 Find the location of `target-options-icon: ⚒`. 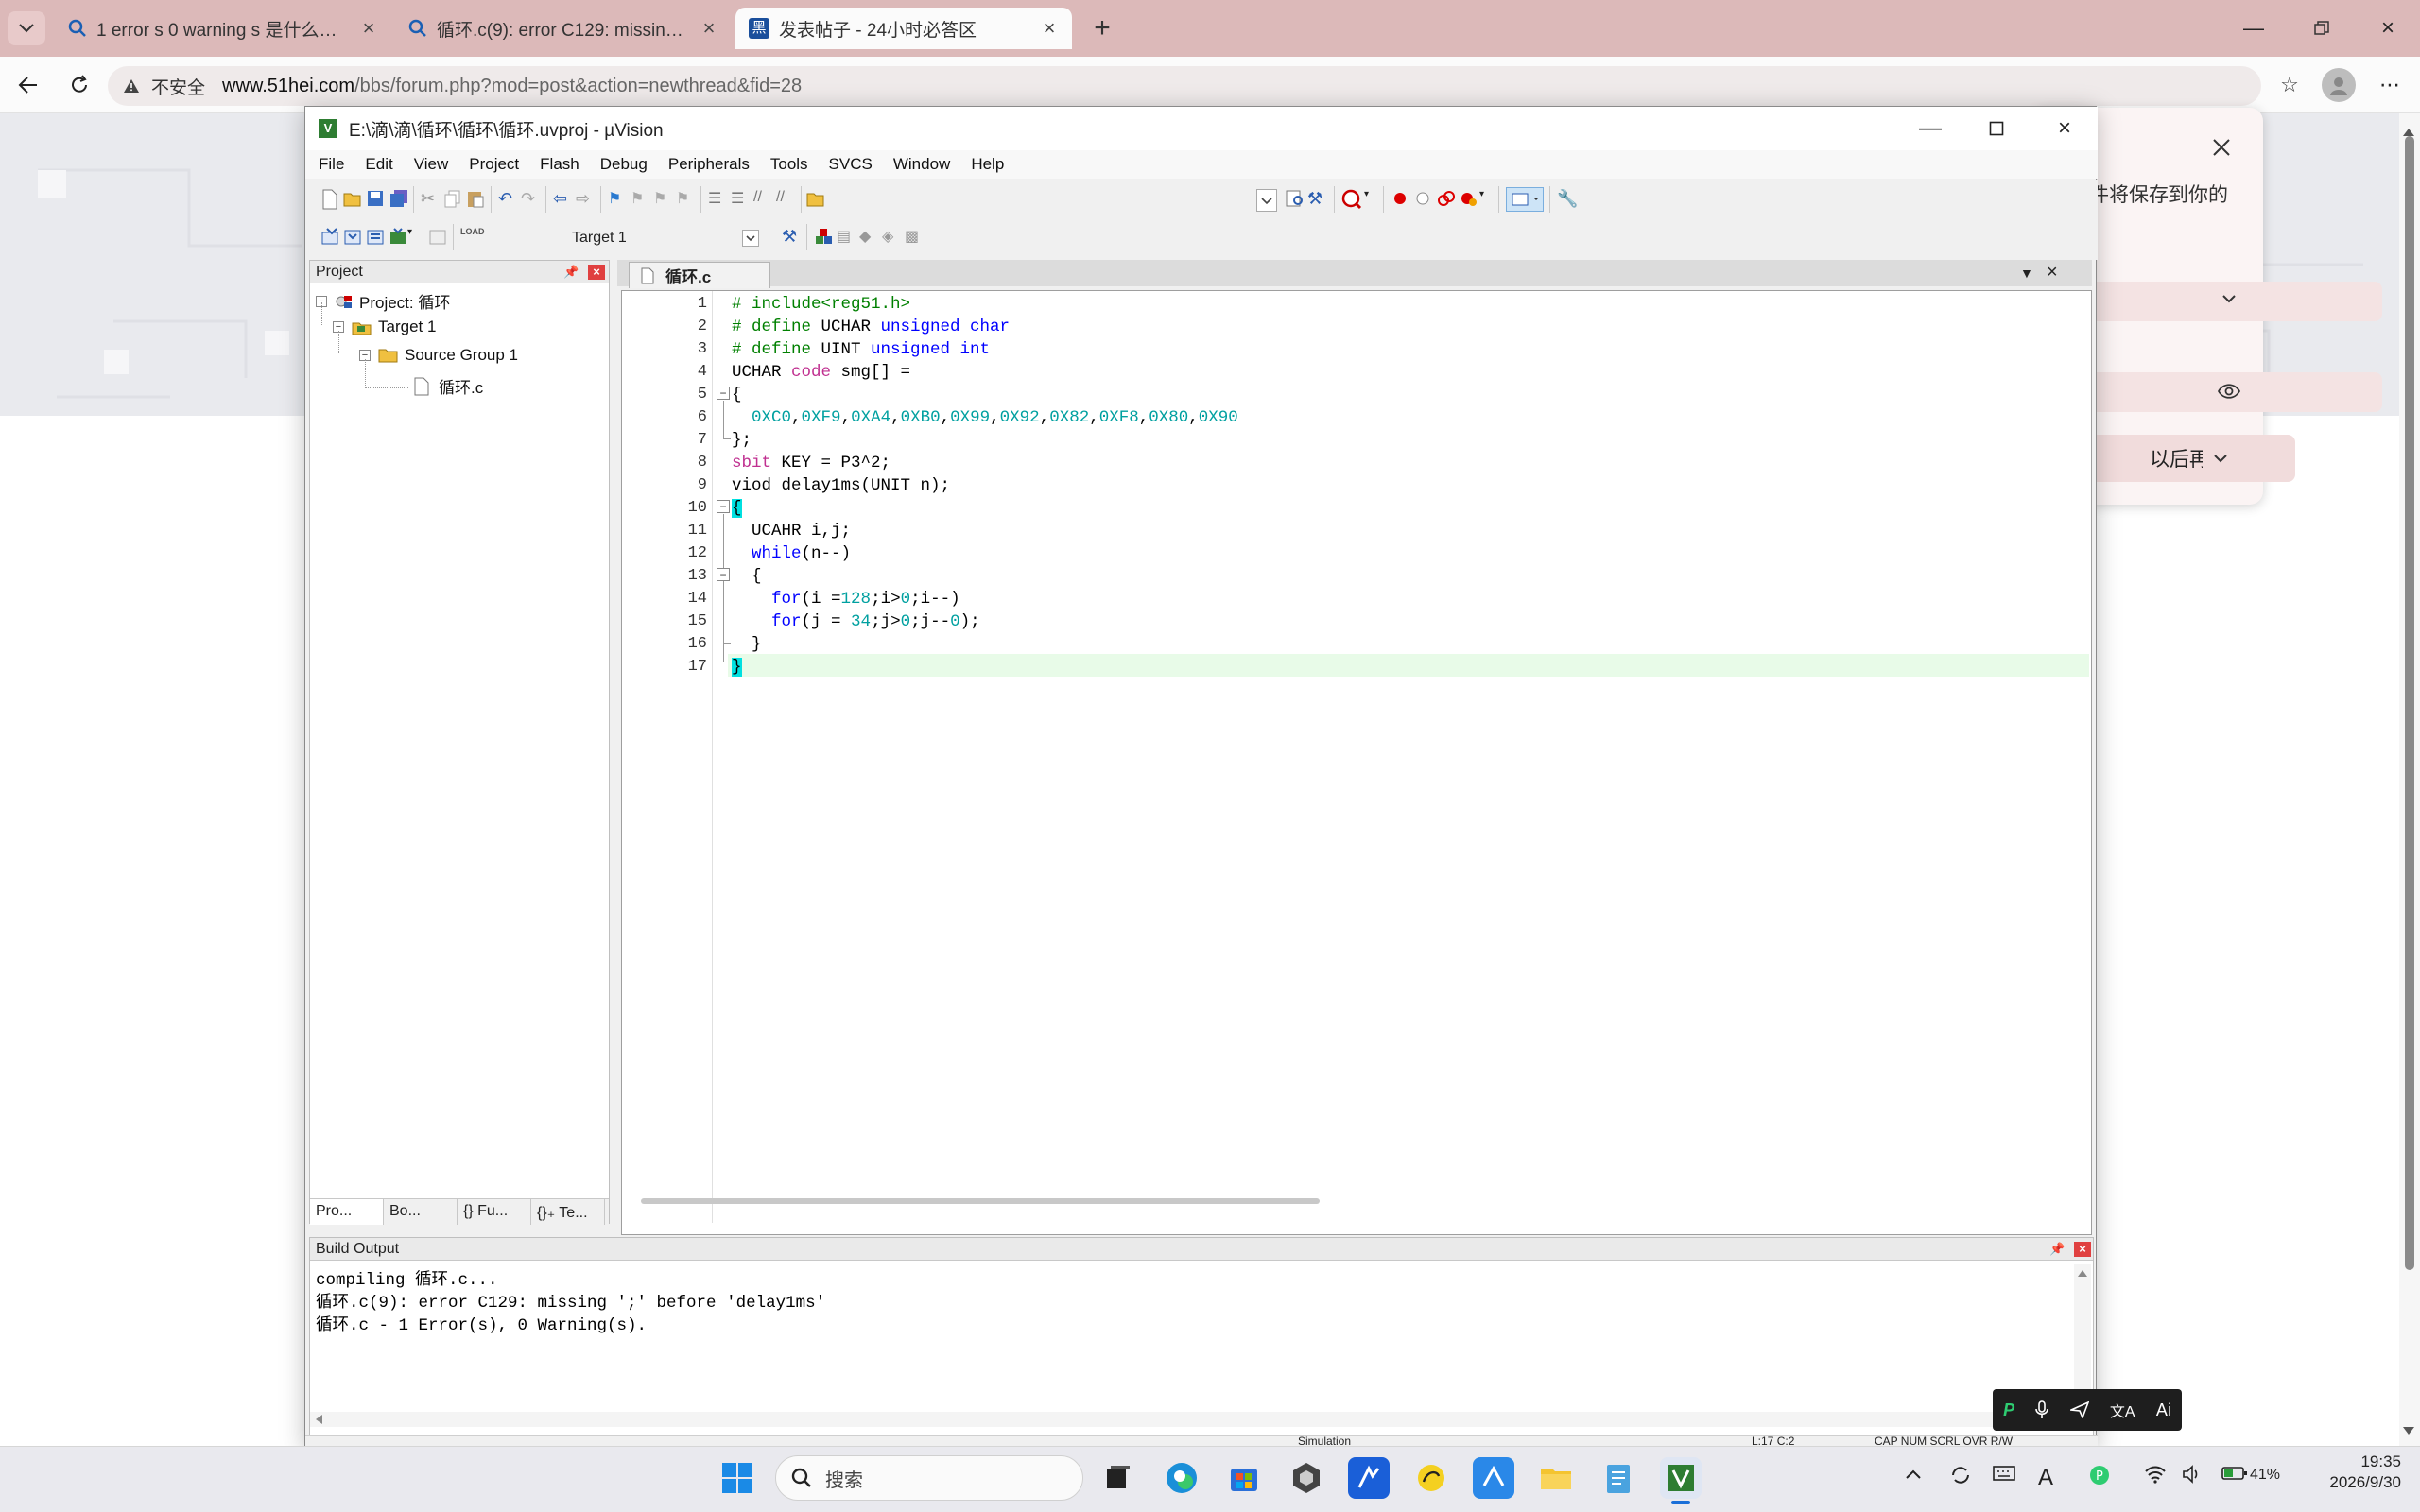

target-options-icon: ⚒ is located at coordinates (793, 237).